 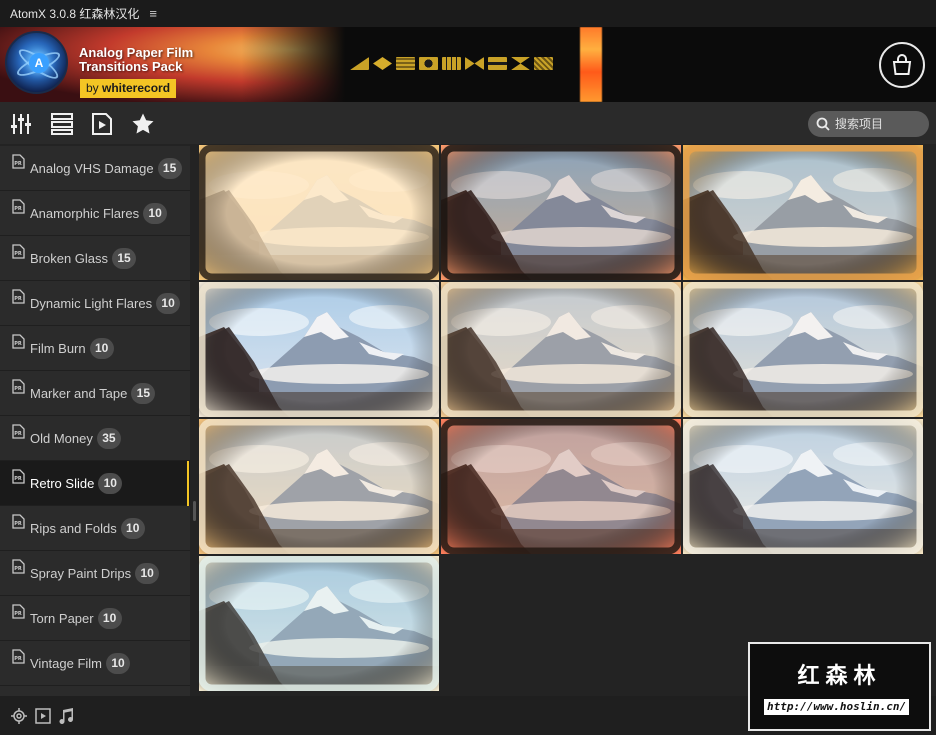 I want to click on sidebar-item-label: Retro Slide, so click(x=62, y=483).